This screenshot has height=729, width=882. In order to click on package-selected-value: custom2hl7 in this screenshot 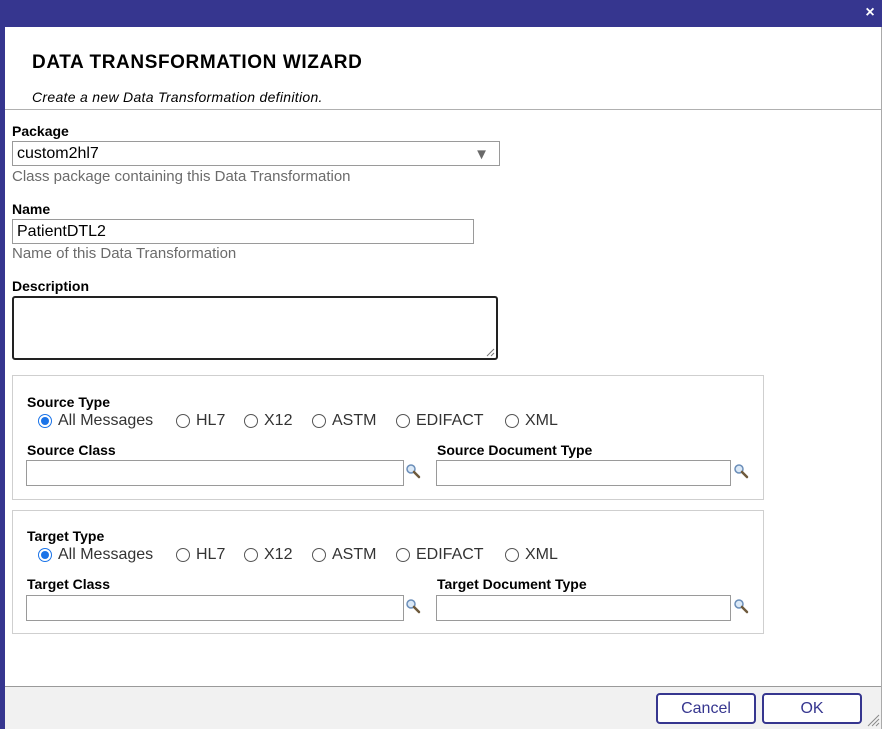, I will do `click(58, 153)`.